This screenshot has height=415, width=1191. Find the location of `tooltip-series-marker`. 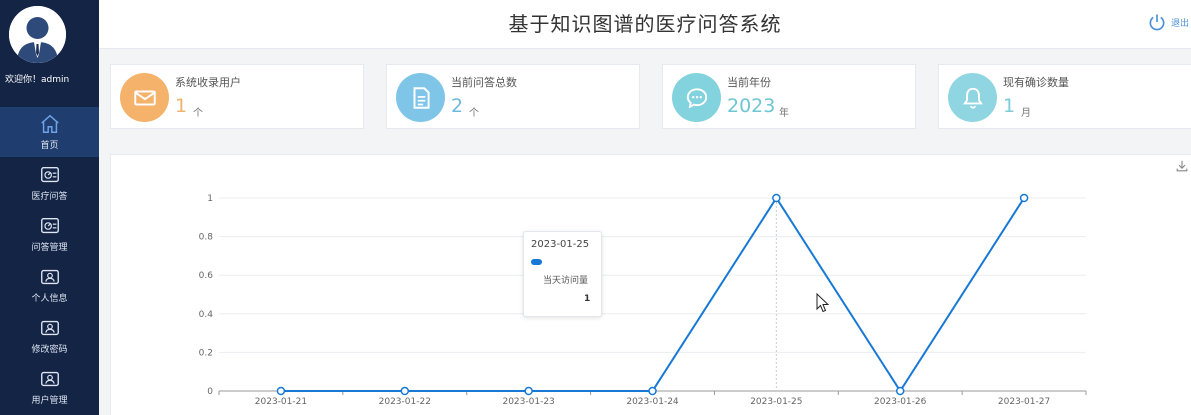

tooltip-series-marker is located at coordinates (536, 262).